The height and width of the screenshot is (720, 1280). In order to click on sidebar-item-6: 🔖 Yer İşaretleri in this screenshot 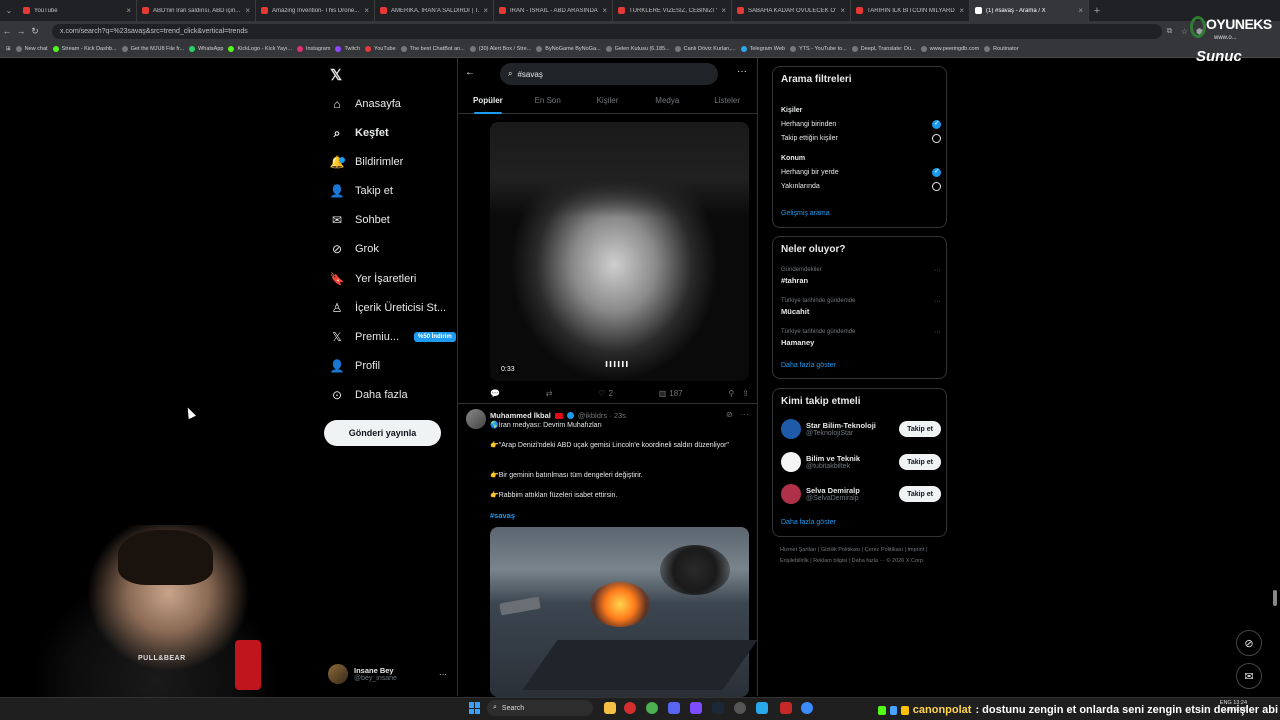, I will do `click(373, 279)`.